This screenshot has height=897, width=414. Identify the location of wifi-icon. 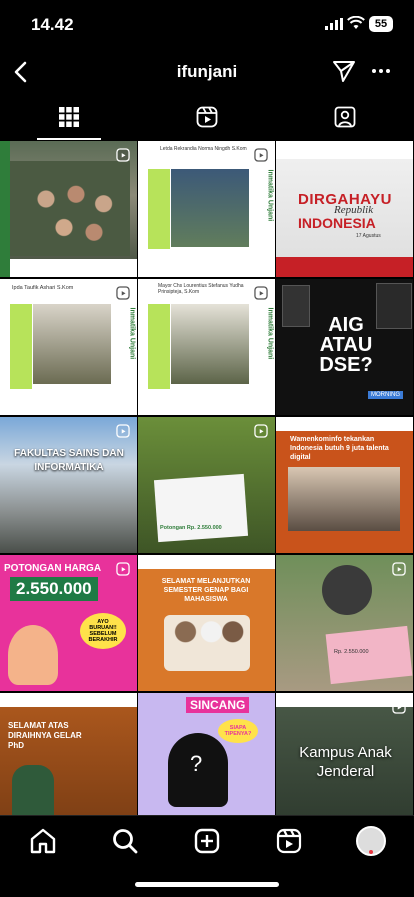
(356, 22).